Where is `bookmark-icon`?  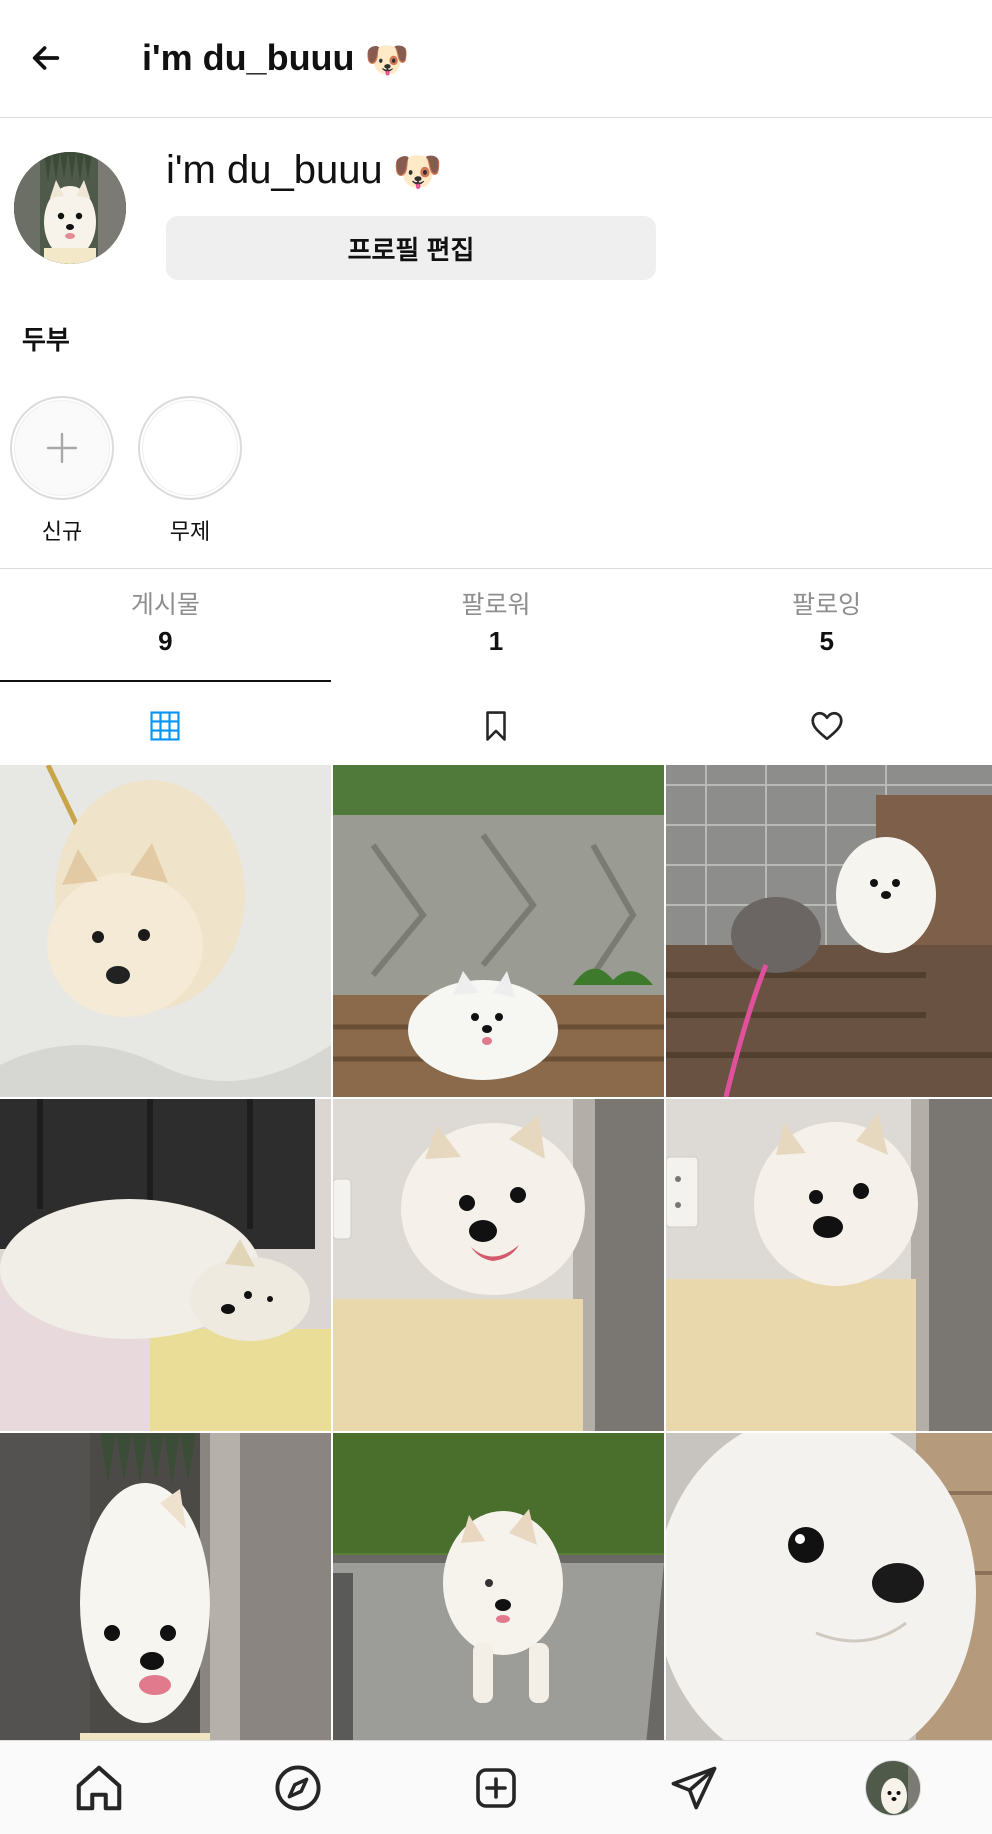
bookmark-icon is located at coordinates (496, 726).